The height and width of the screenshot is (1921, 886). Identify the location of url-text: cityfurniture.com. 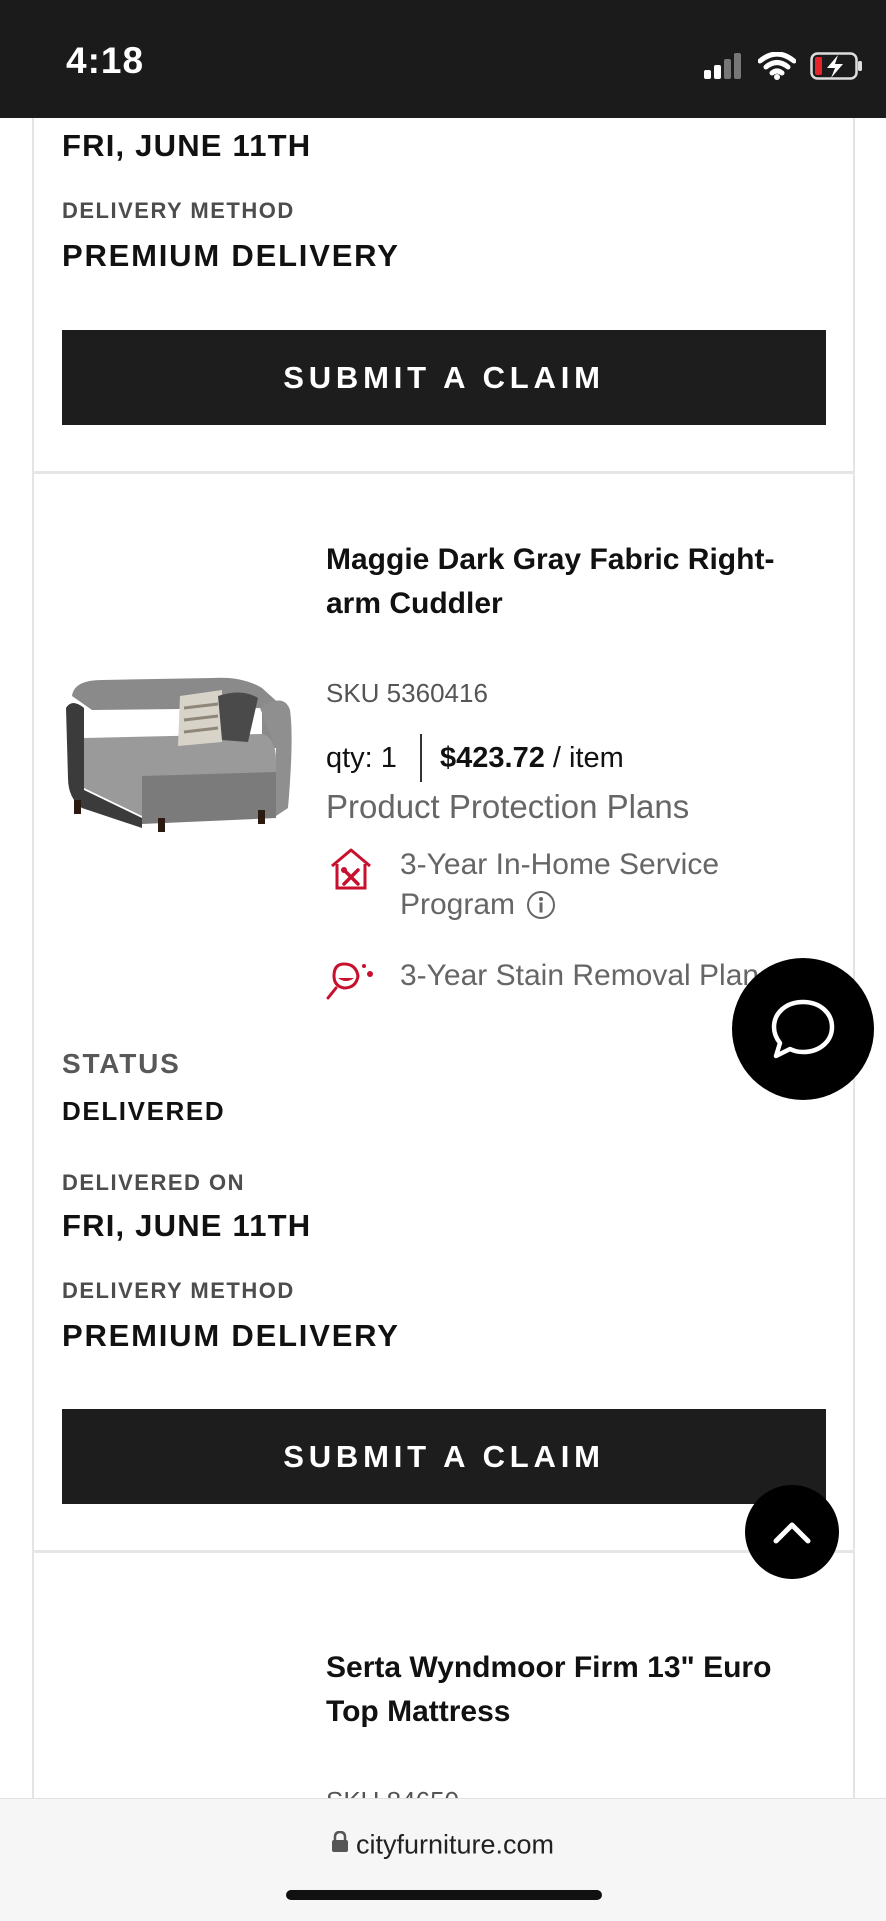
(443, 1844).